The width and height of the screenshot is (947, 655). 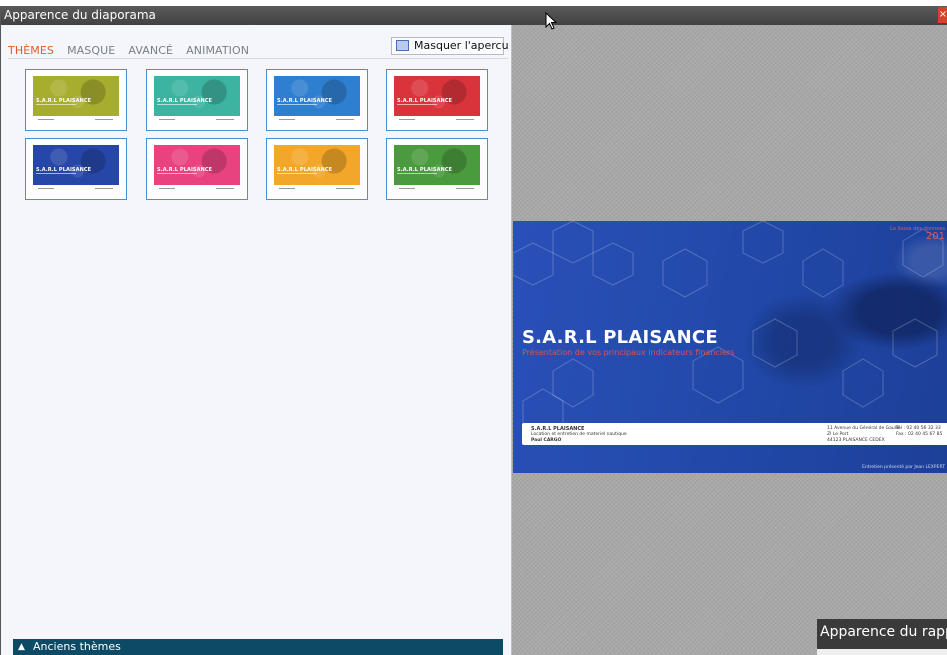 I want to click on triangle-up-icon: ▲, so click(x=21, y=647).